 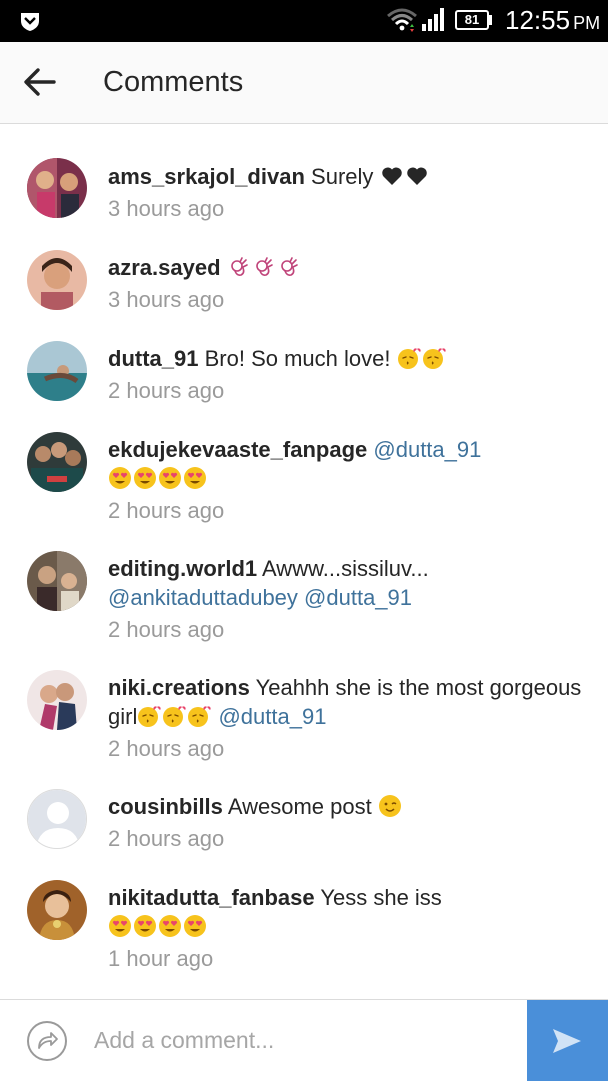 I want to click on shield-notification-icon, so click(x=30, y=22).